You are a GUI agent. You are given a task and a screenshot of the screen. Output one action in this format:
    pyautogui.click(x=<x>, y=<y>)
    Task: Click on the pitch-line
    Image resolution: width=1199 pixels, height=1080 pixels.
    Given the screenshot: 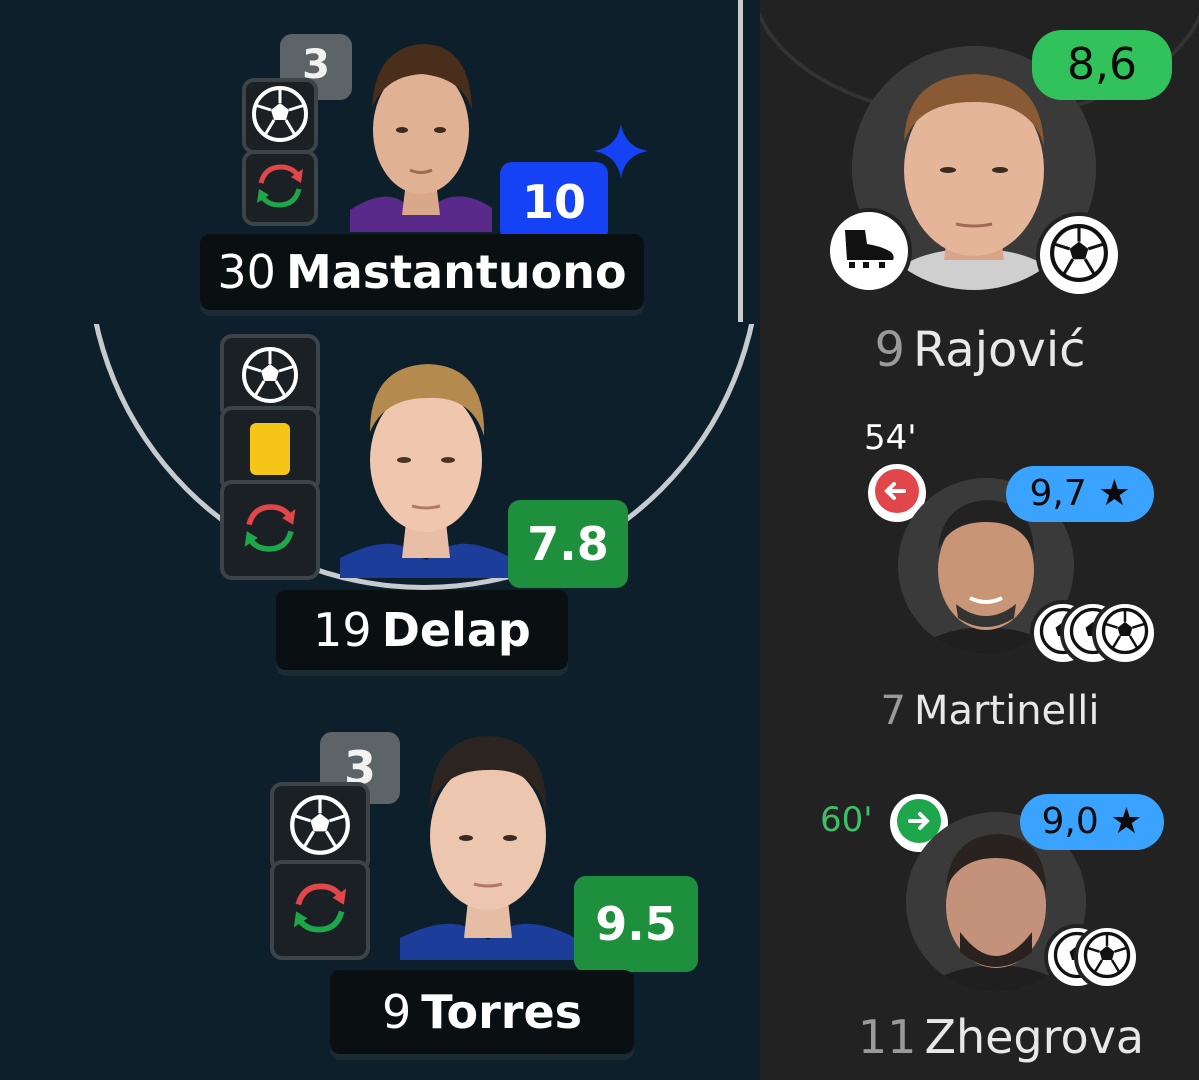 What is the action you would take?
    pyautogui.click(x=740, y=161)
    